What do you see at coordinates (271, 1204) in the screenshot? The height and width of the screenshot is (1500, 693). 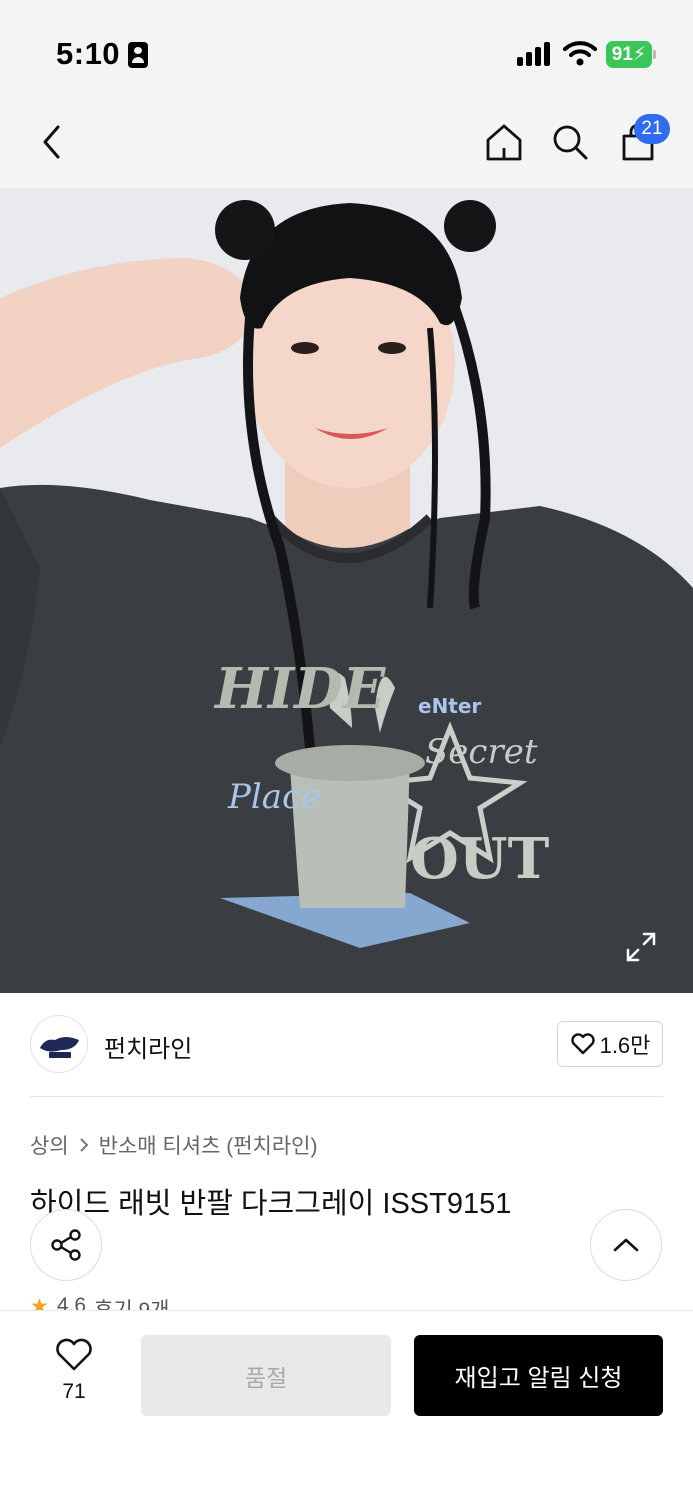 I see `product-title: 하이드 래빗 반팔 다크그레이 ISST9151` at bounding box center [271, 1204].